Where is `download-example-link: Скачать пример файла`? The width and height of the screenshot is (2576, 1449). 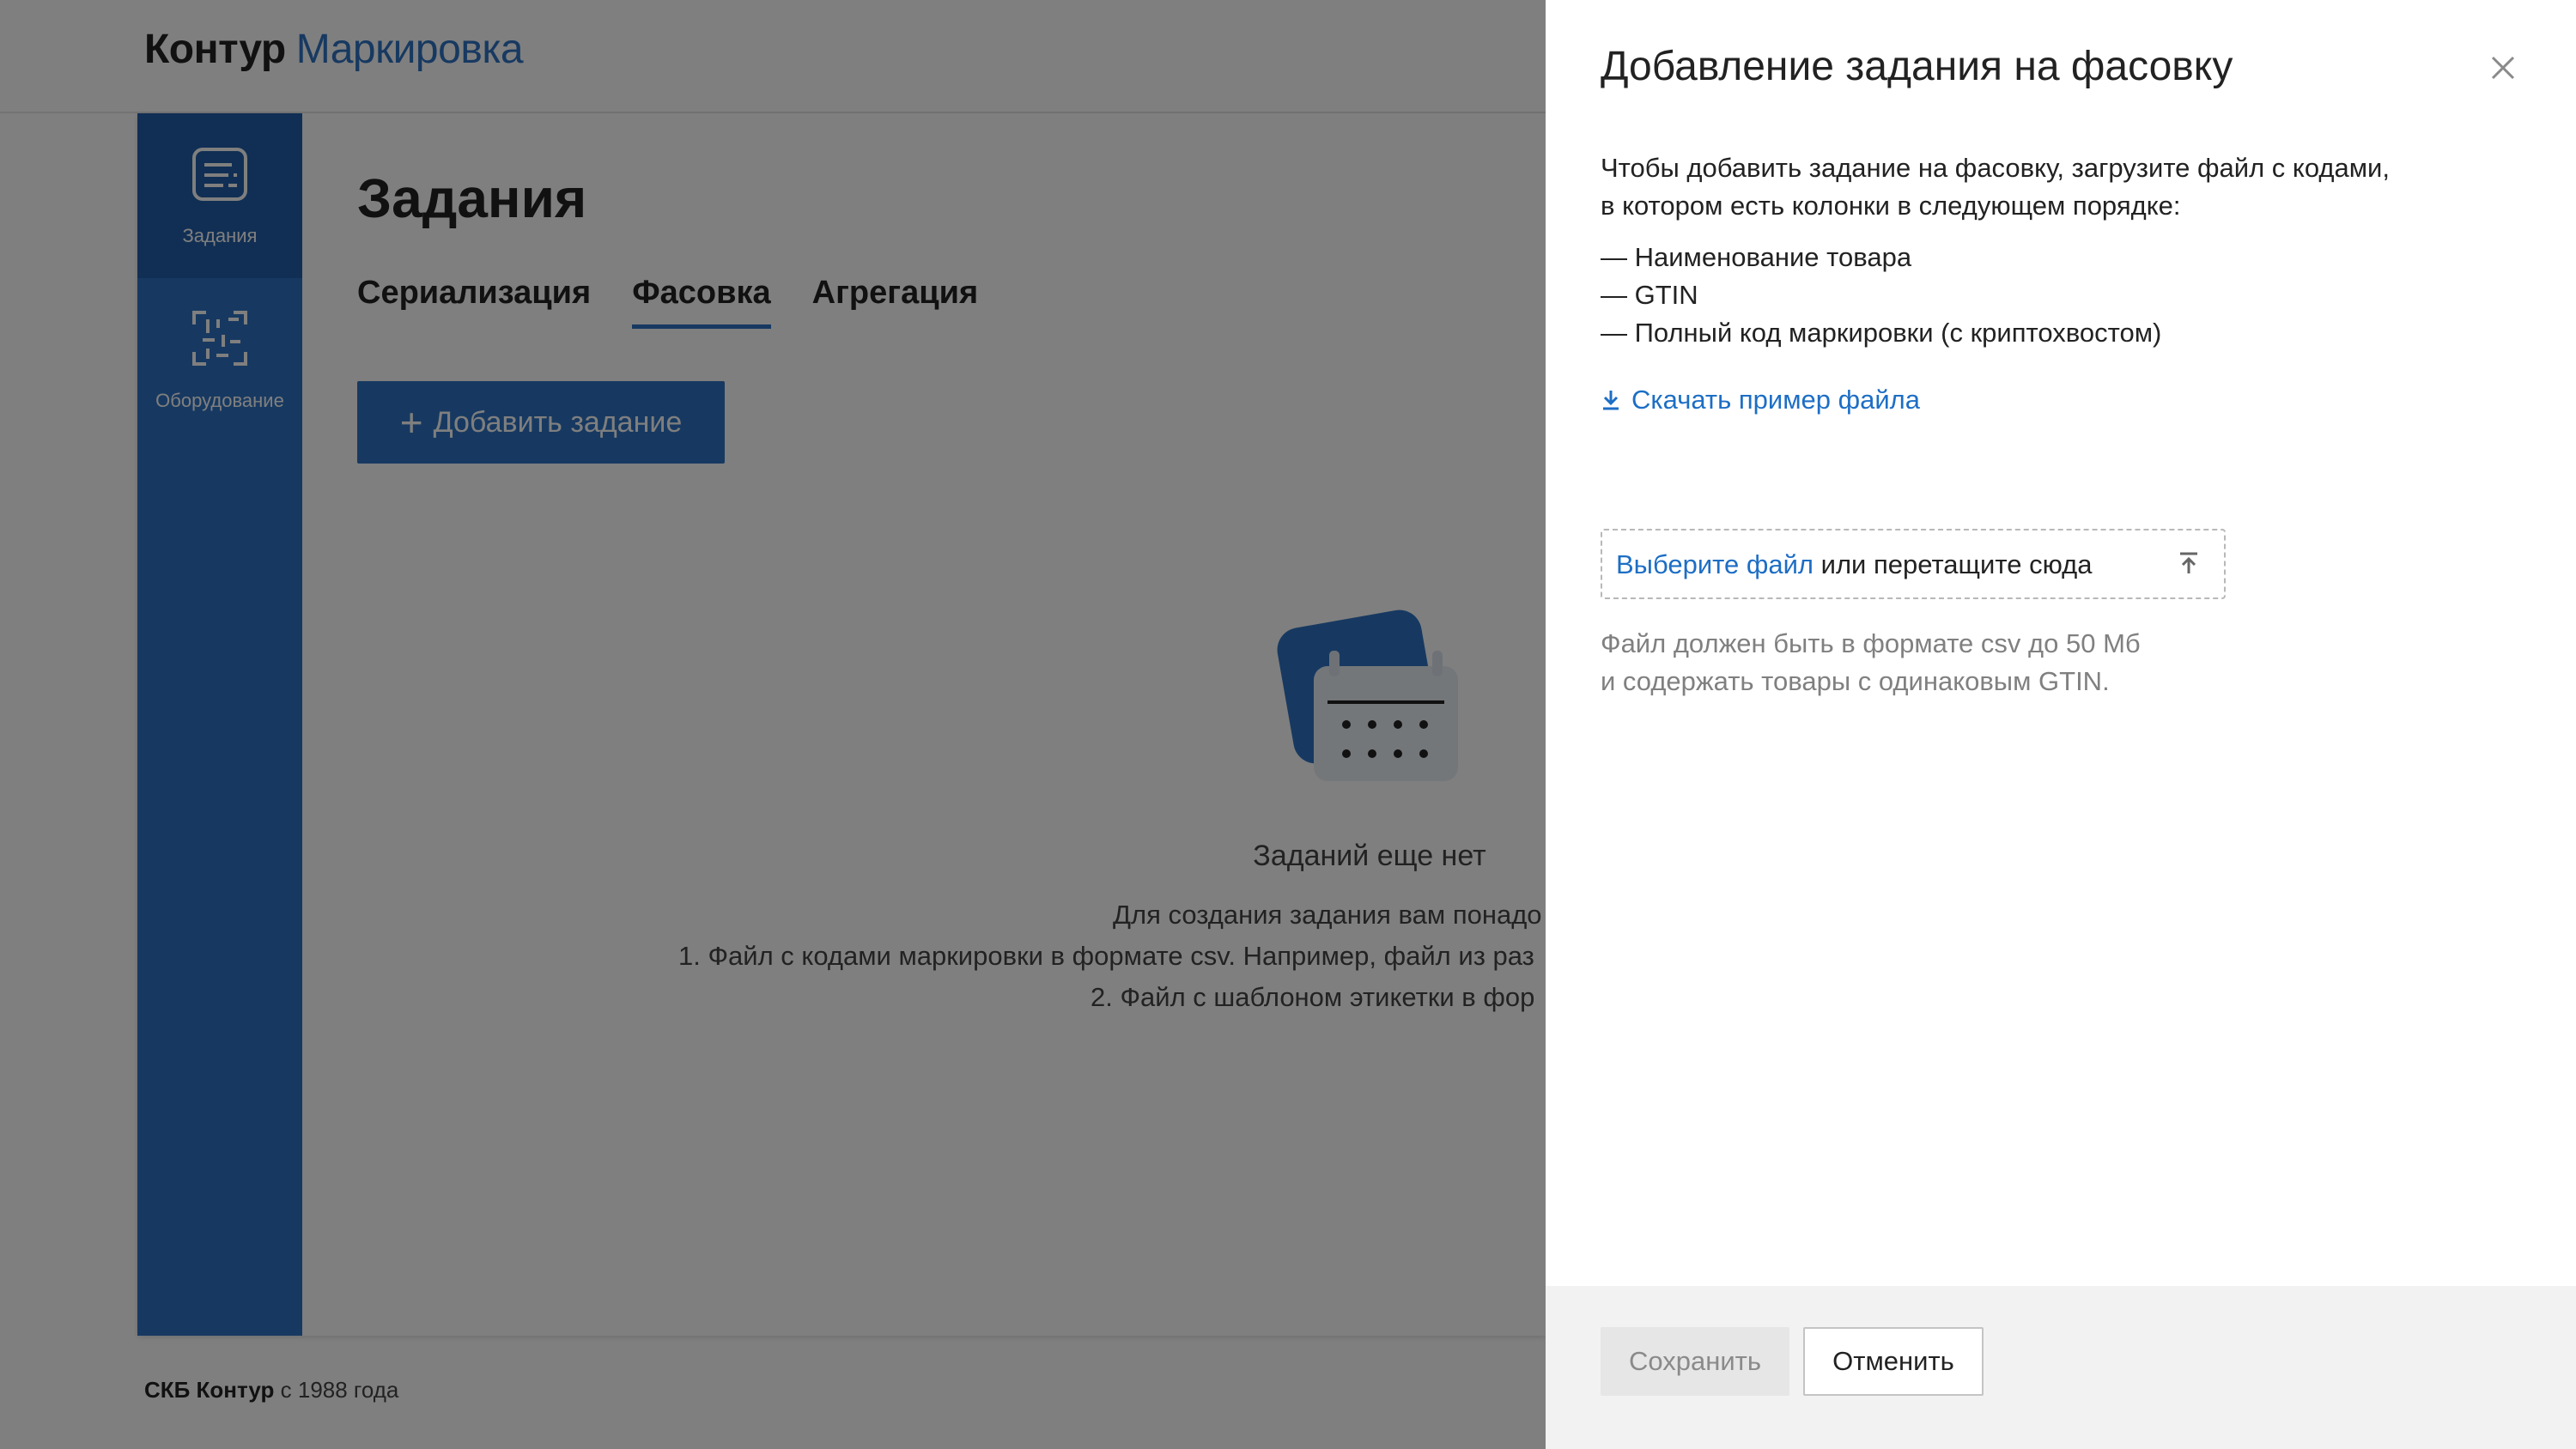
download-example-link: Скачать пример файла is located at coordinates (1761, 400).